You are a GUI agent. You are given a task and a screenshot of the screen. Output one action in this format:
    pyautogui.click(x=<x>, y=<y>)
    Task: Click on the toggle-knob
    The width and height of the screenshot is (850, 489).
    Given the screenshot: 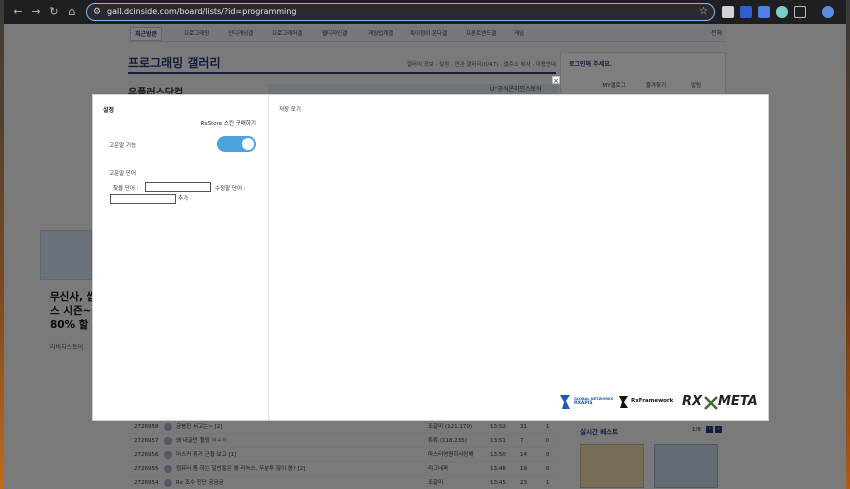 What is the action you would take?
    pyautogui.click(x=248, y=144)
    